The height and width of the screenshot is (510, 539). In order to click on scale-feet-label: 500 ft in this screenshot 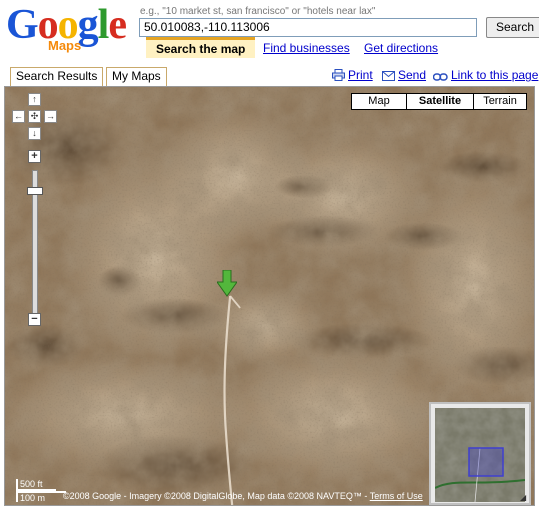, I will do `click(36, 485)`.